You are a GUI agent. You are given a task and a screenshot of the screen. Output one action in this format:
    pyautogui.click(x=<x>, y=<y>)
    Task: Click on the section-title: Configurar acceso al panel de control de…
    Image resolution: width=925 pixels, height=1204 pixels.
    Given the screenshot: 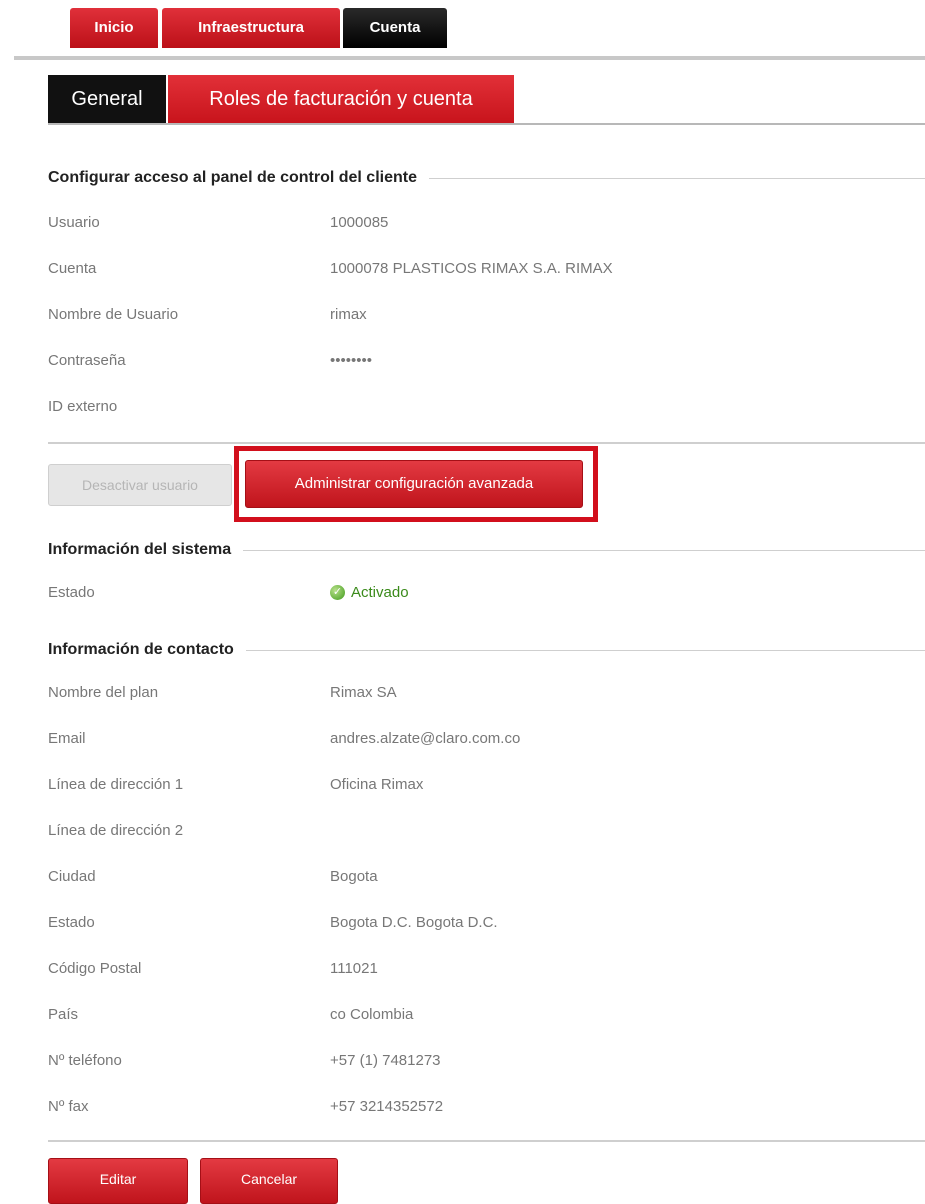 What is the action you would take?
    pyautogui.click(x=232, y=177)
    